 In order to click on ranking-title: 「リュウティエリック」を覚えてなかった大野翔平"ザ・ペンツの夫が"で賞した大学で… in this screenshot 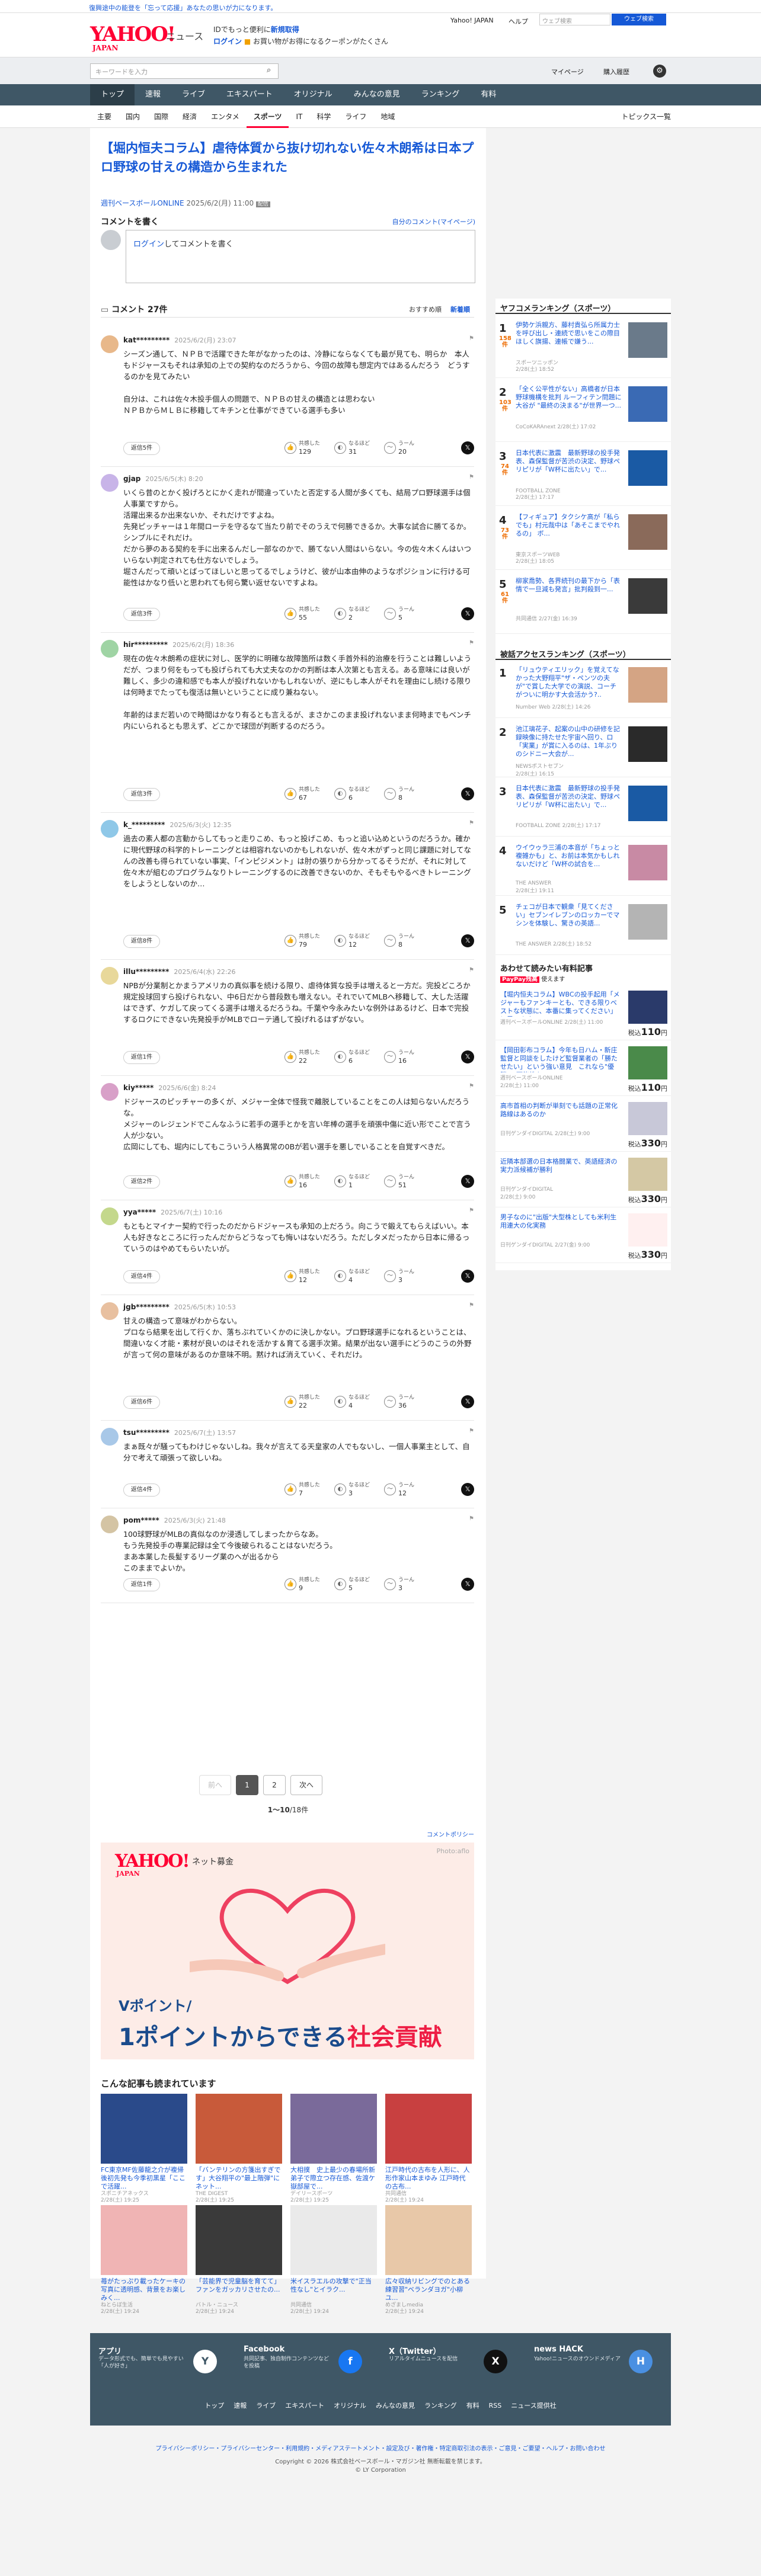, I will do `click(569, 682)`.